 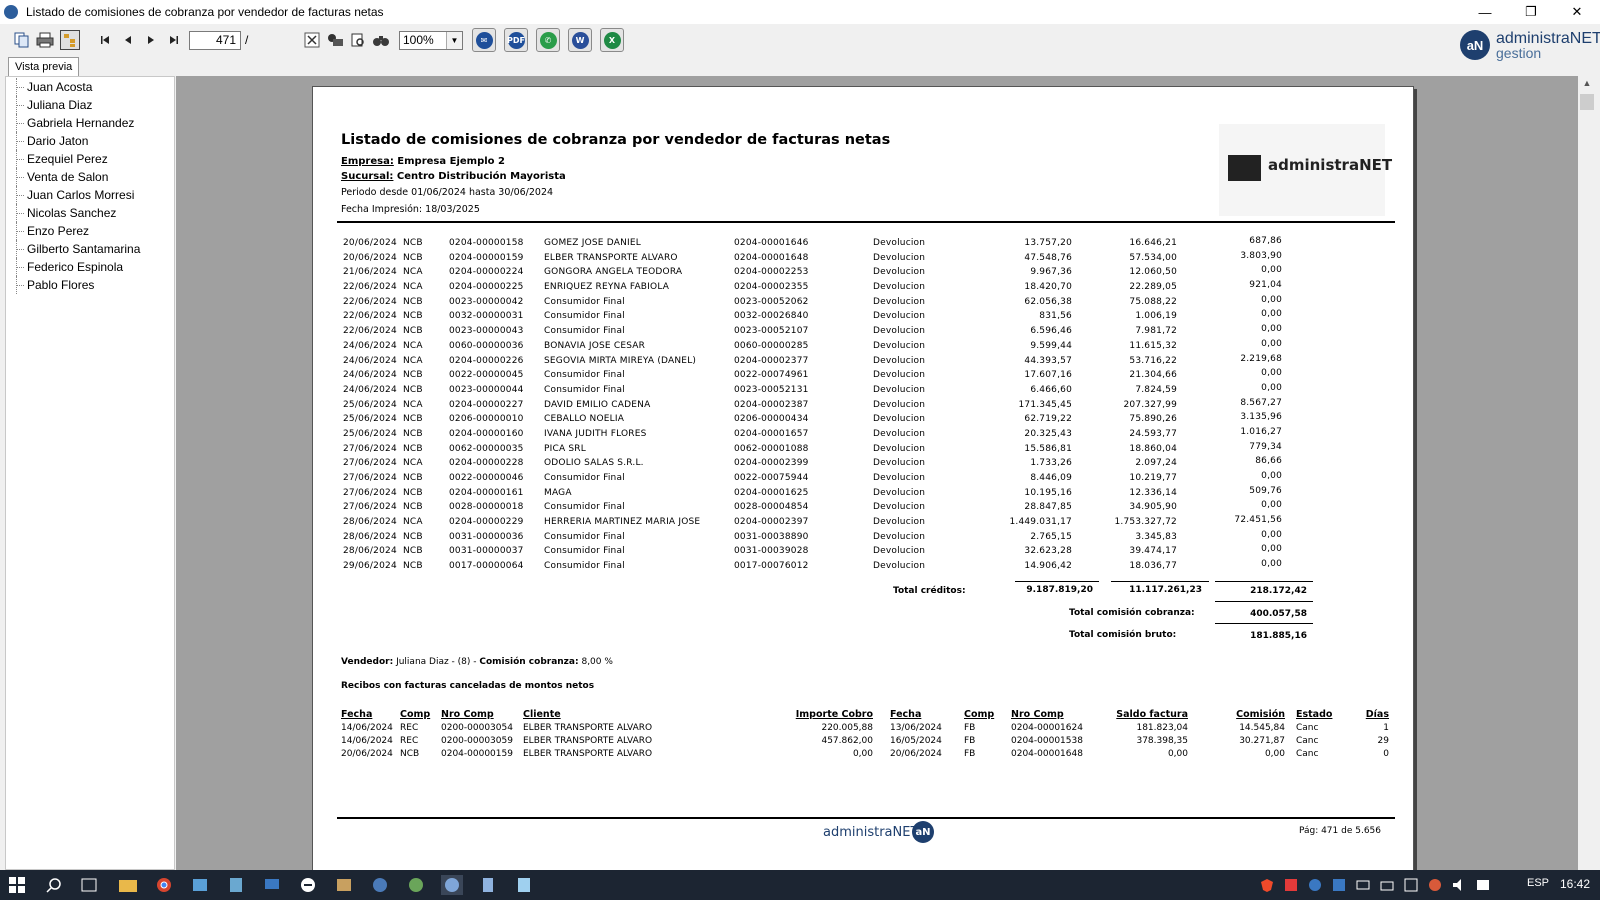 What do you see at coordinates (215, 40) in the screenshot?
I see `page-number-input: 471` at bounding box center [215, 40].